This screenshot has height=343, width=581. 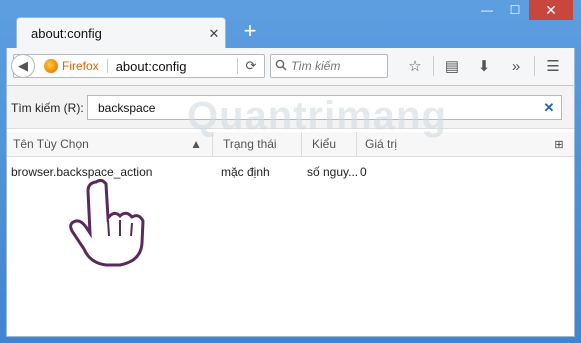 What do you see at coordinates (51, 66) in the screenshot?
I see `firefox-icon` at bounding box center [51, 66].